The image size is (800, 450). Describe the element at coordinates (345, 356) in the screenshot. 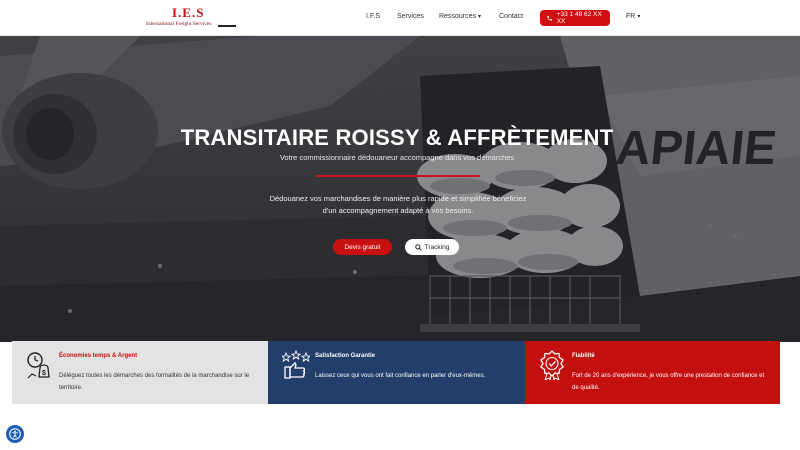

I see `feature-title: Satisfaction Garantie` at that location.